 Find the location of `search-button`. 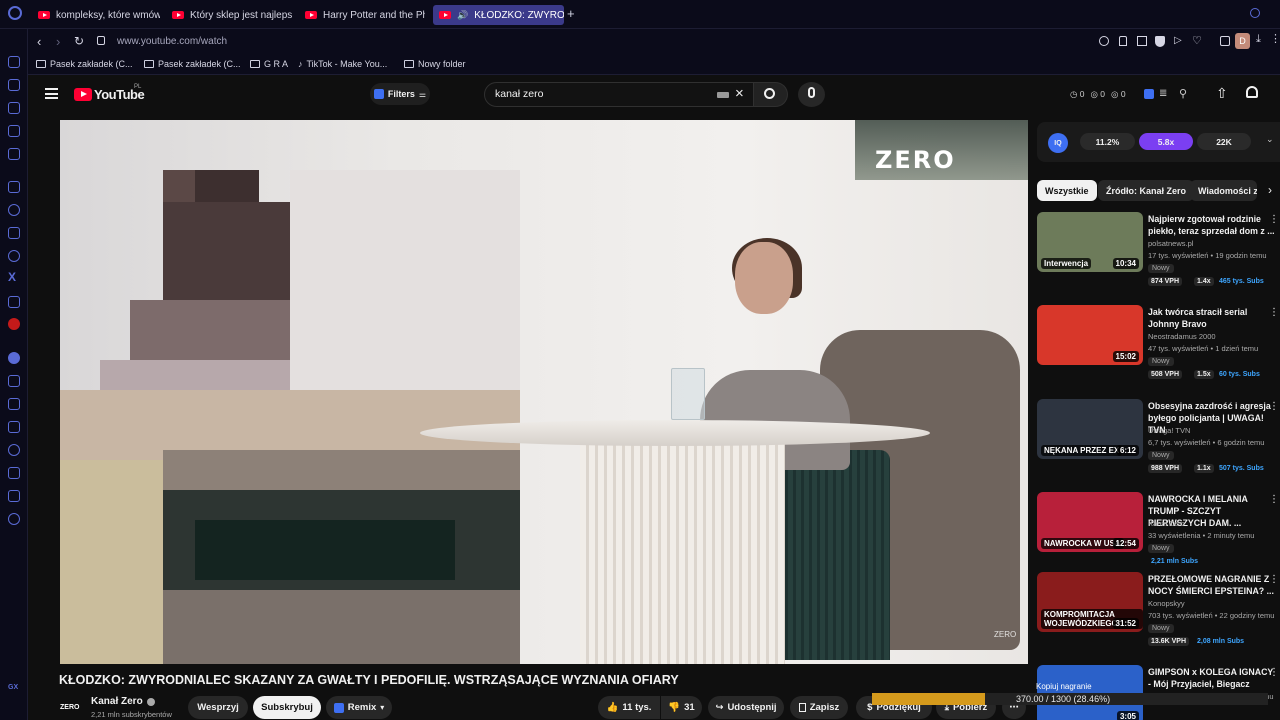

search-button is located at coordinates (771, 94).